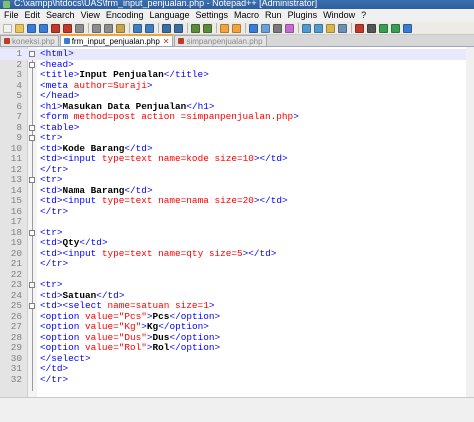  I want to click on menu-help: ?, so click(363, 15).